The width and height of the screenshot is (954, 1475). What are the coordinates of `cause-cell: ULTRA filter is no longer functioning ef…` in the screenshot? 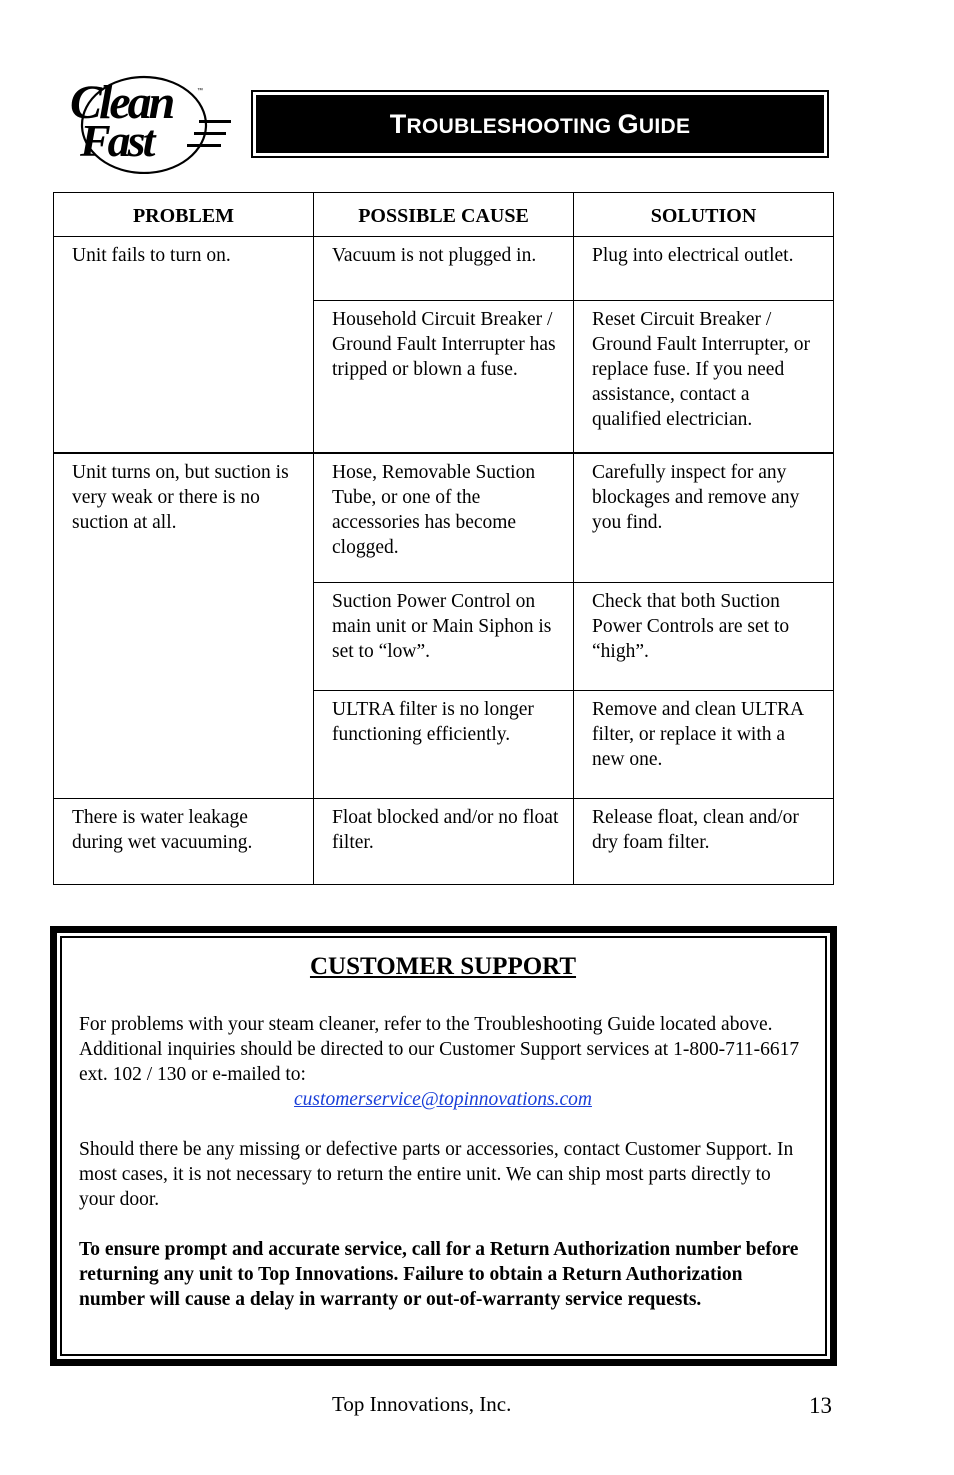 It's located at (443, 744).